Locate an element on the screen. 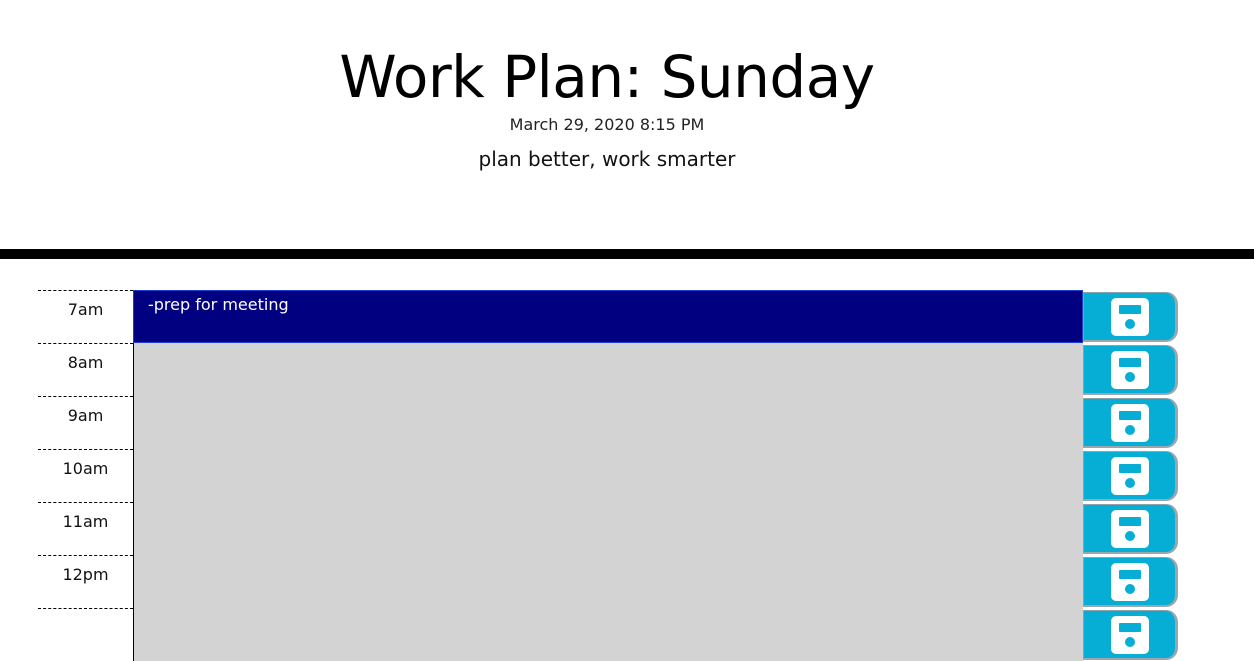  tagline: plan better, work smarter is located at coordinates (607, 159).